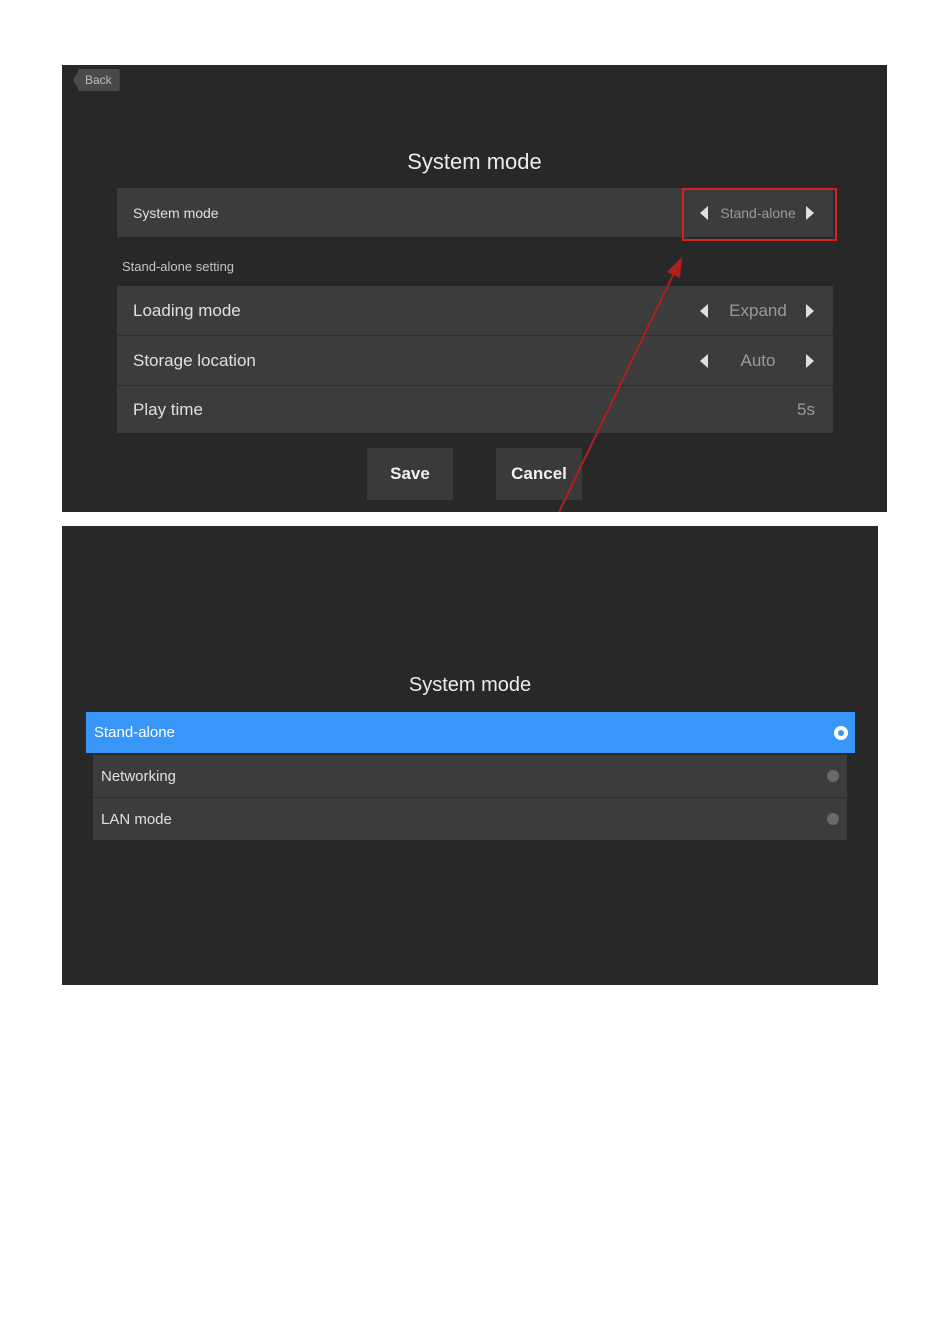  I want to click on annotation-arrow-head, so click(674, 267).